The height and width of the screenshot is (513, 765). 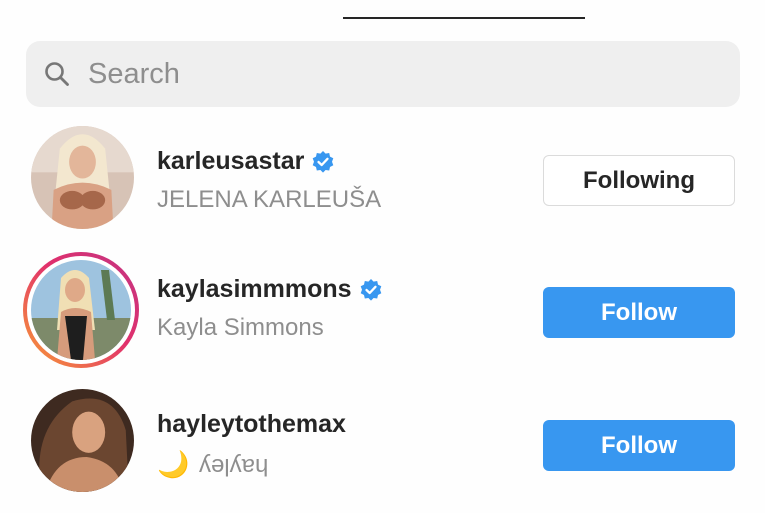 I want to click on search-input, so click(x=388, y=74).